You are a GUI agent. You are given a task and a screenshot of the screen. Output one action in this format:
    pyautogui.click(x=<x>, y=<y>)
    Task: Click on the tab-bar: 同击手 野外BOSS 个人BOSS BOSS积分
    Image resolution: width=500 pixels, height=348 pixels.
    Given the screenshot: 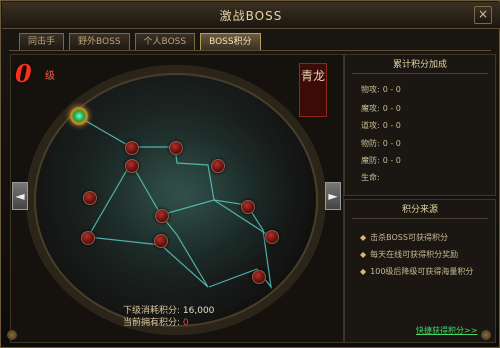 What is the action you would take?
    pyautogui.click(x=142, y=42)
    